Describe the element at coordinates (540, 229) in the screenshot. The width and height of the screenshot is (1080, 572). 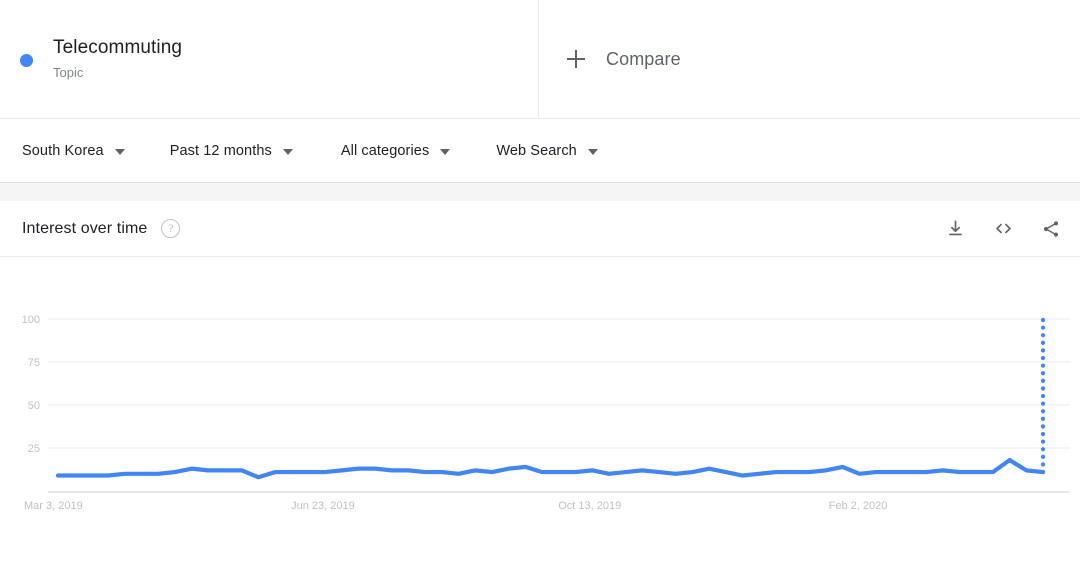
I see `chart-header: Interest over time ?` at that location.